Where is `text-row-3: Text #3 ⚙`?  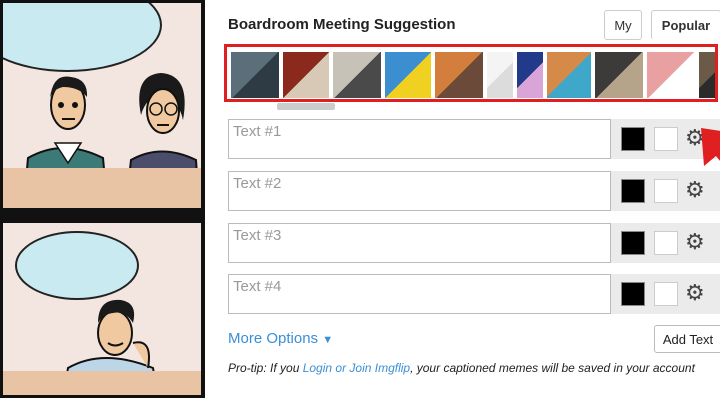
text-row-3: Text #3 ⚙ is located at coordinates (474, 244).